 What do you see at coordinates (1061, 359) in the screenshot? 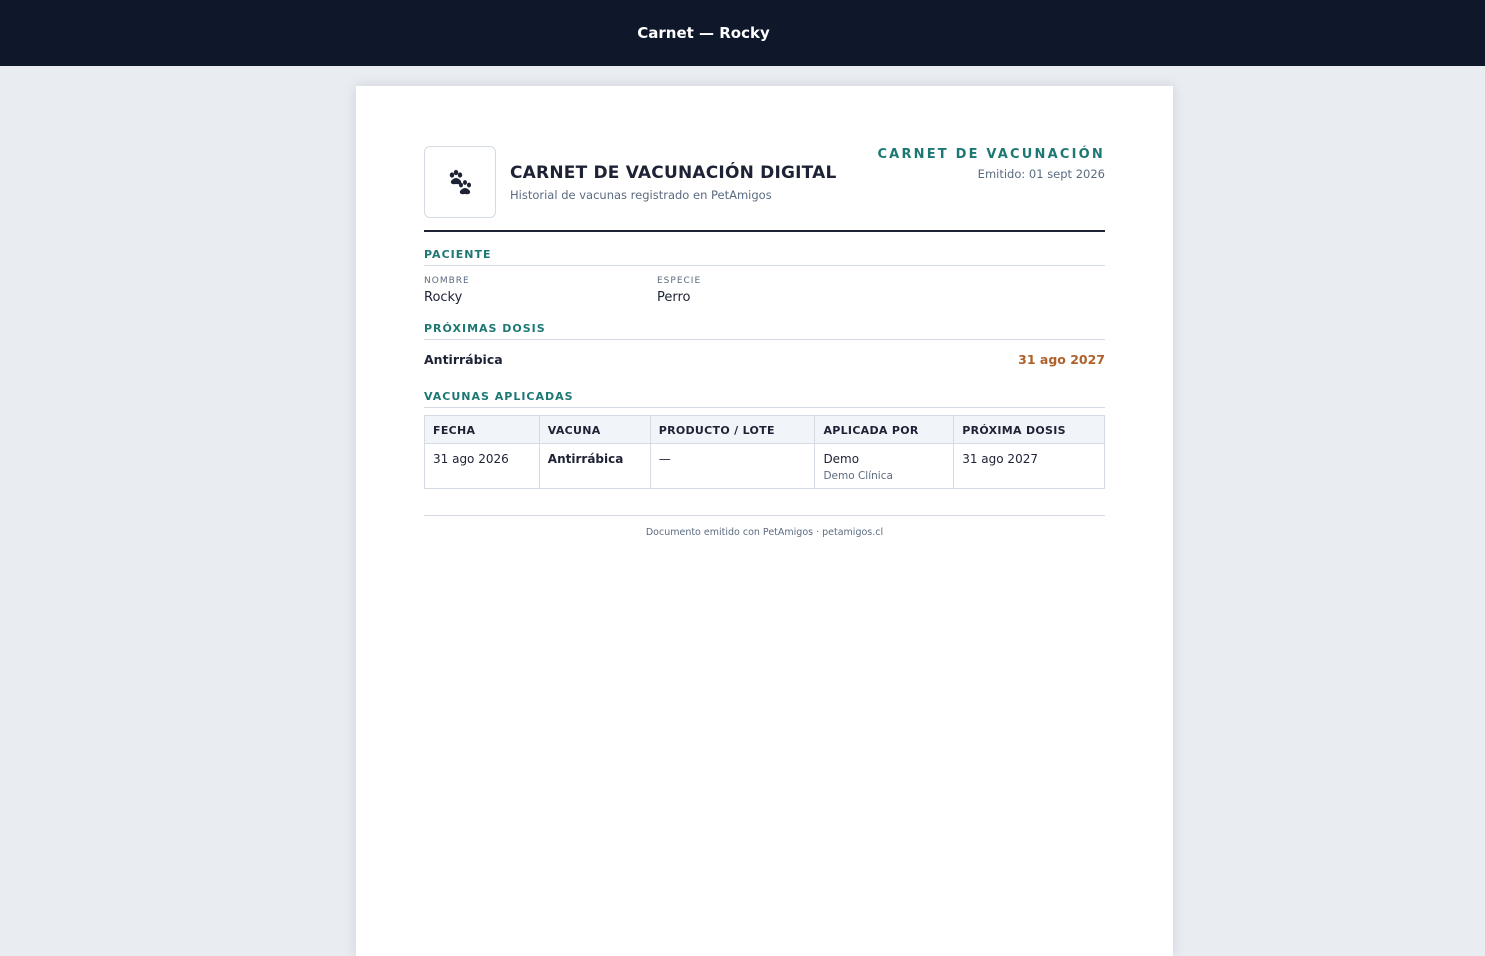
I see `upcoming-date: 31 ago 2027` at bounding box center [1061, 359].